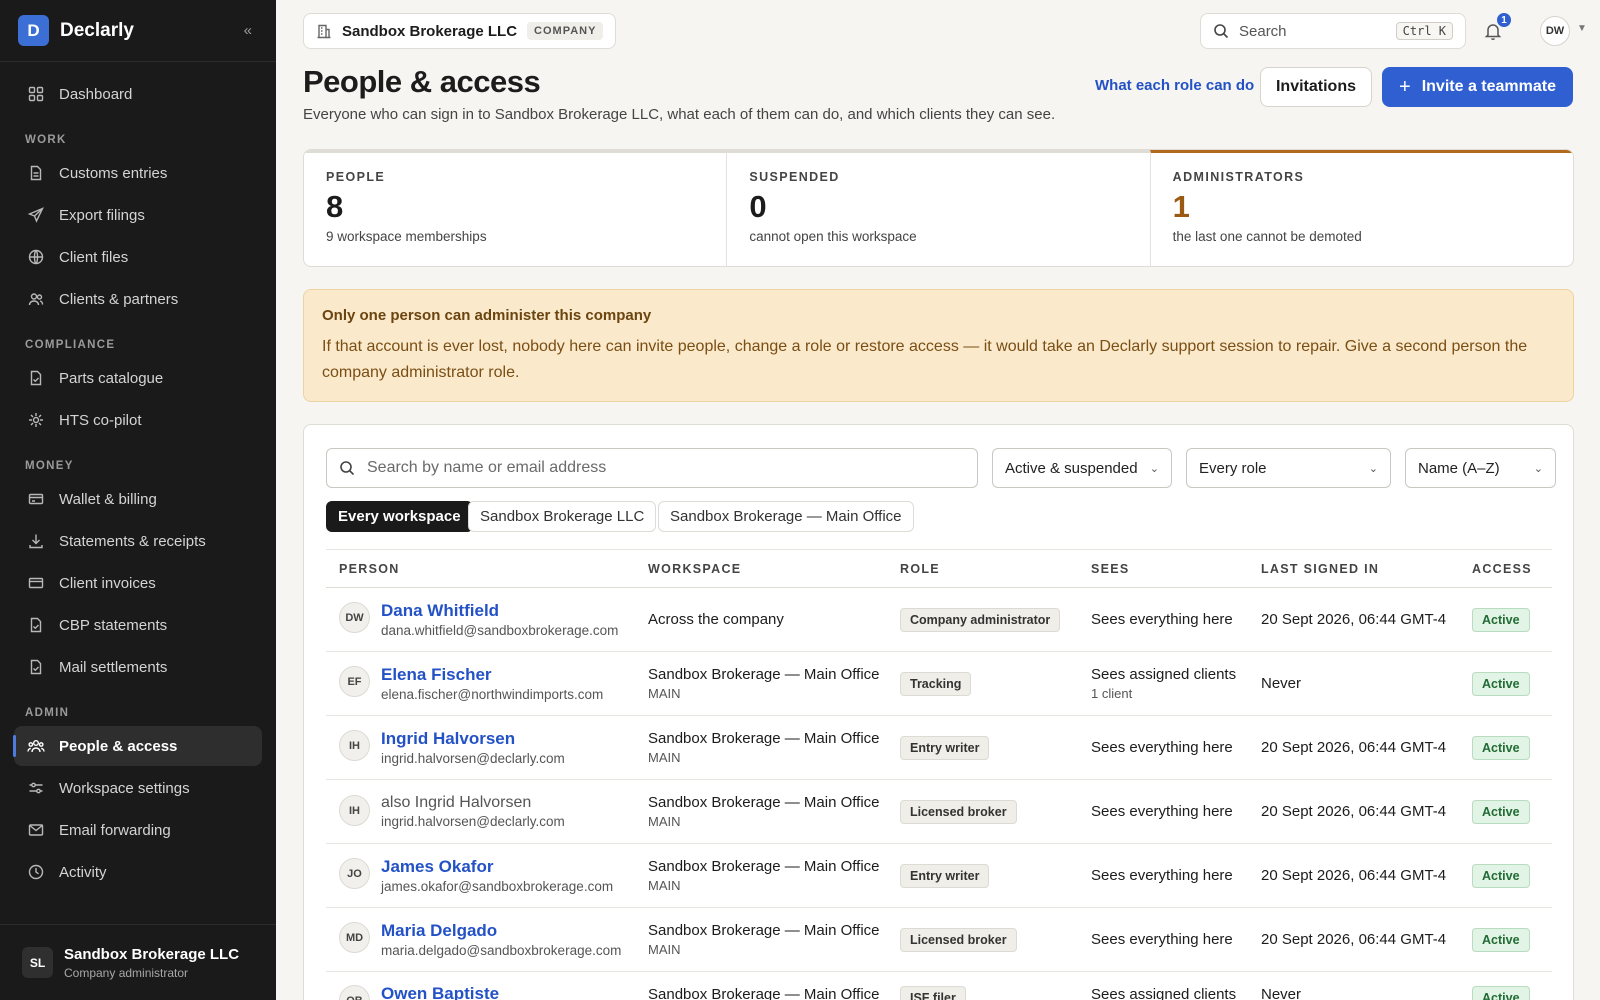 The image size is (1600, 1000). I want to click on sidebar-item-parts-catalogue: Parts catalogue, so click(138, 378).